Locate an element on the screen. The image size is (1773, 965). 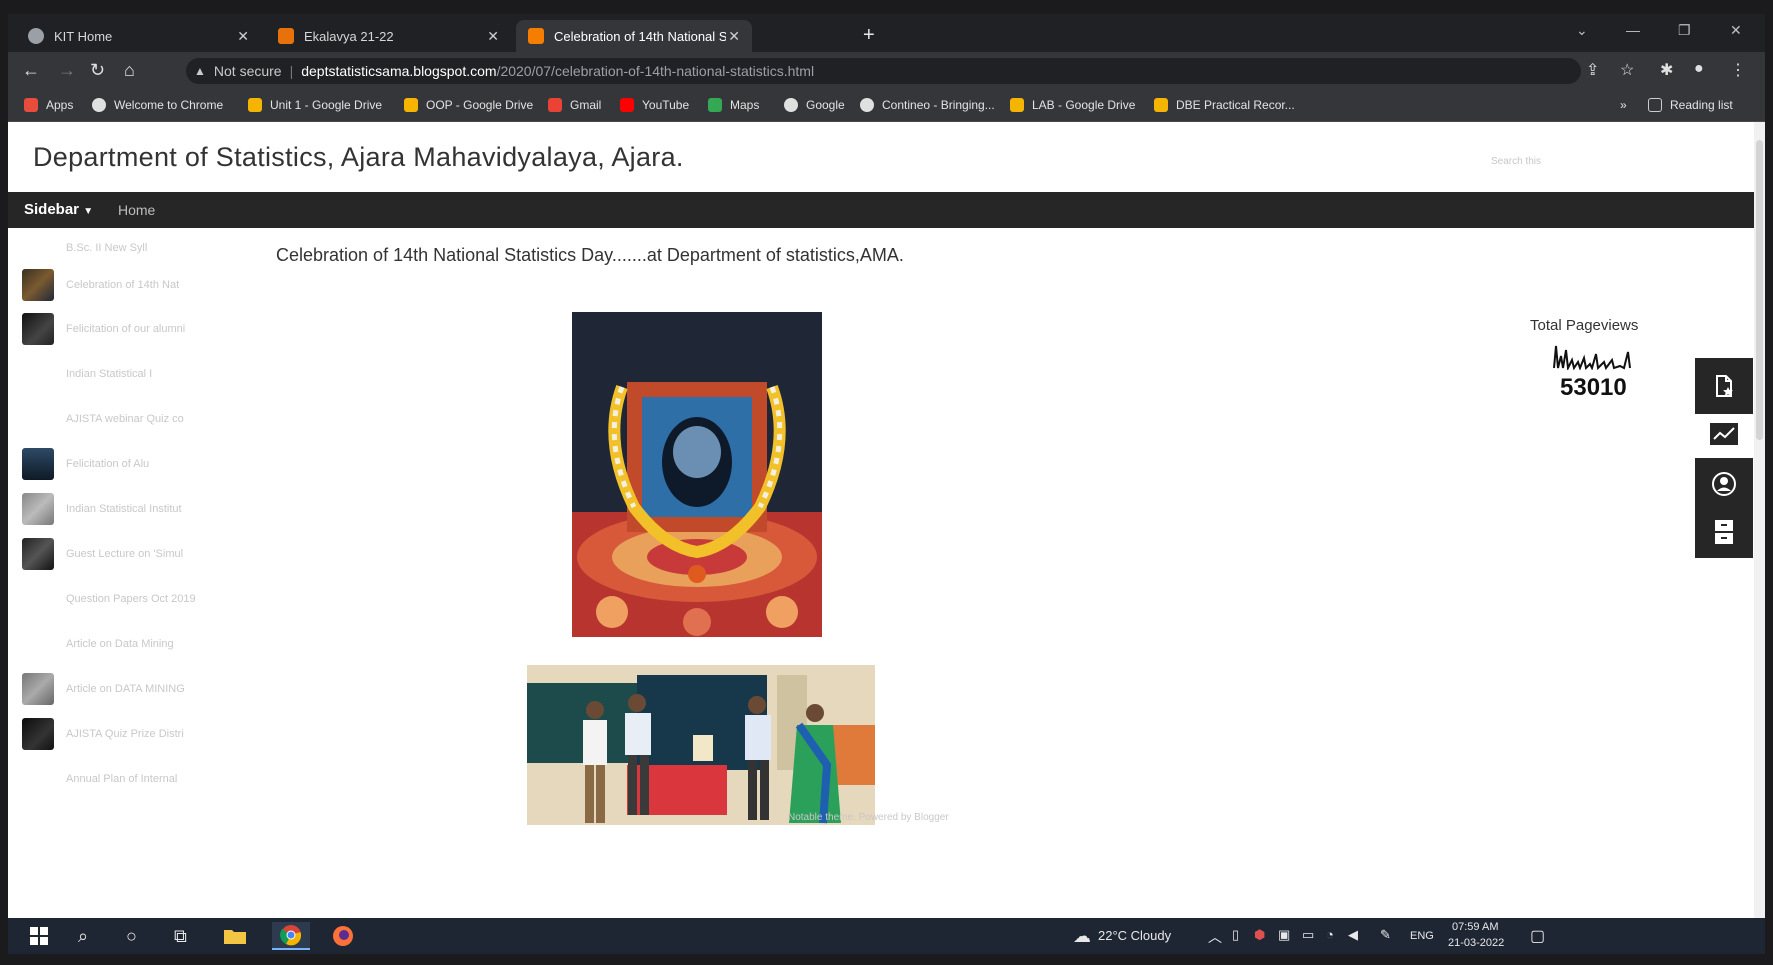
clock-time: 07:59 AM is located at coordinates (1475, 927).